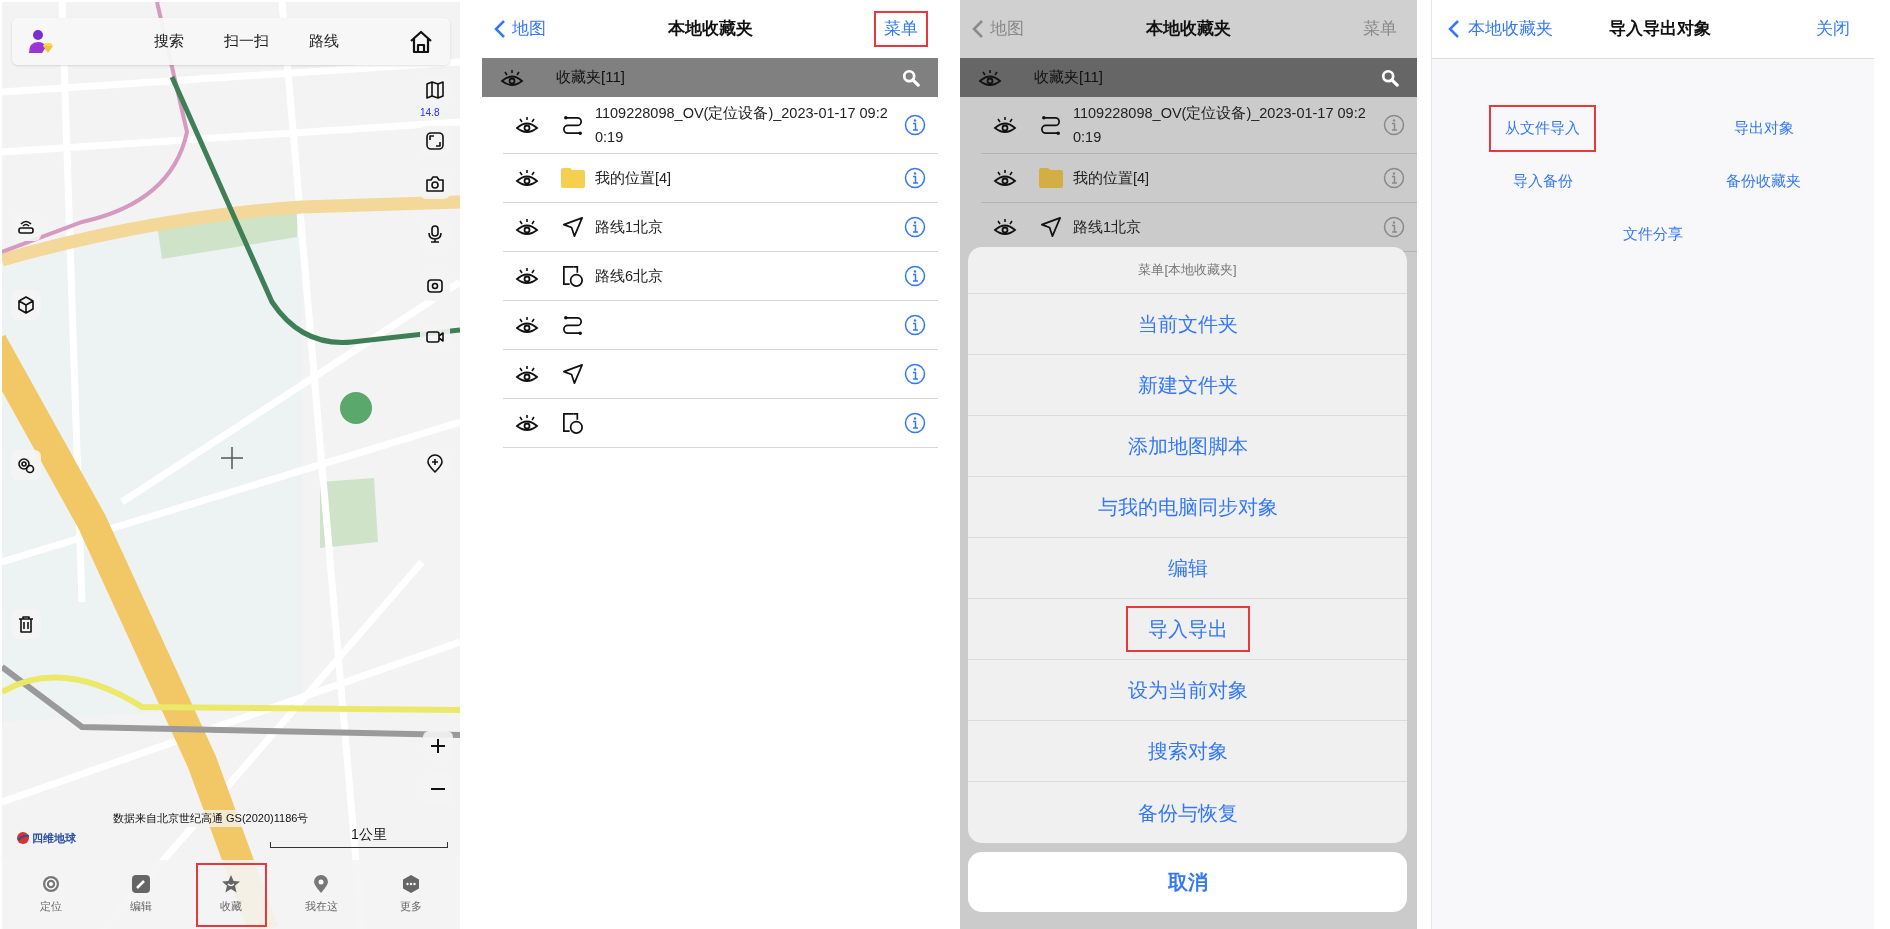 This screenshot has height=929, width=1890. What do you see at coordinates (41, 41) in the screenshot?
I see `user-icon` at bounding box center [41, 41].